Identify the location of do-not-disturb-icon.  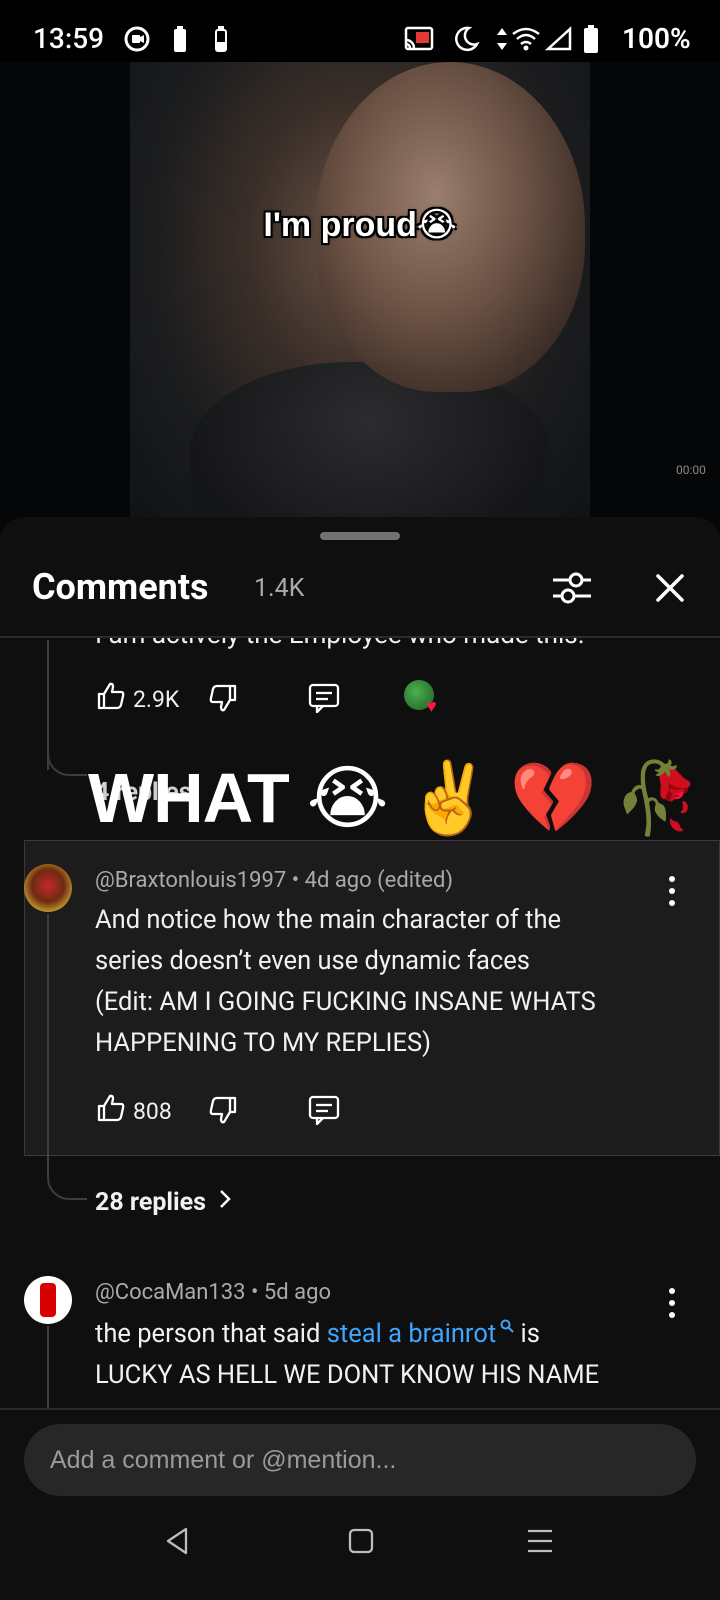
(466, 39).